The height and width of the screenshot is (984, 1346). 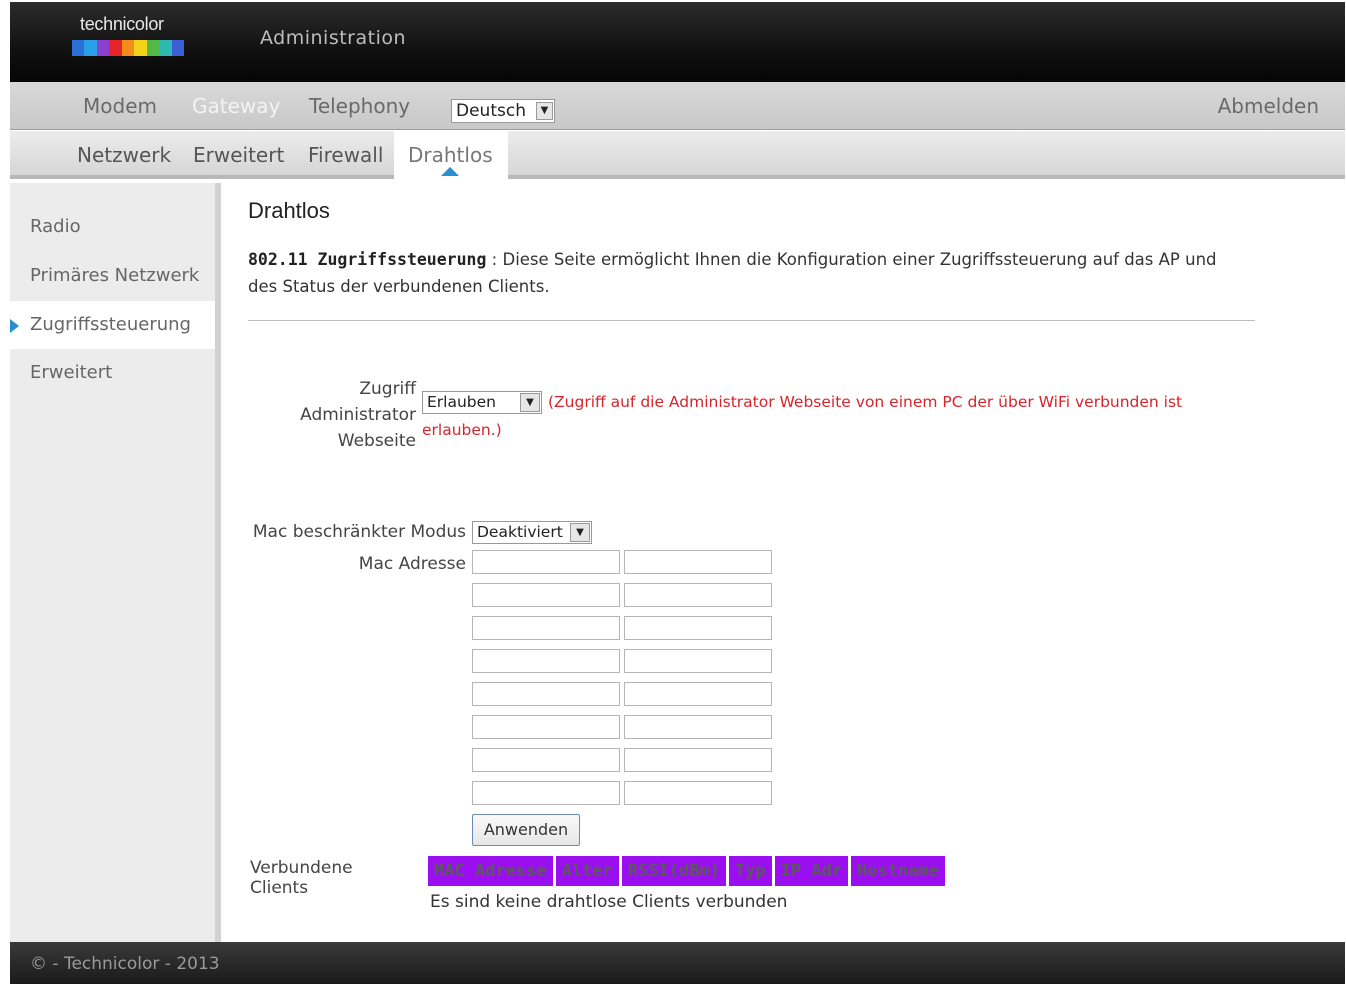 What do you see at coordinates (677, 963) in the screenshot?
I see `footer: © - Technicolor - 2013` at bounding box center [677, 963].